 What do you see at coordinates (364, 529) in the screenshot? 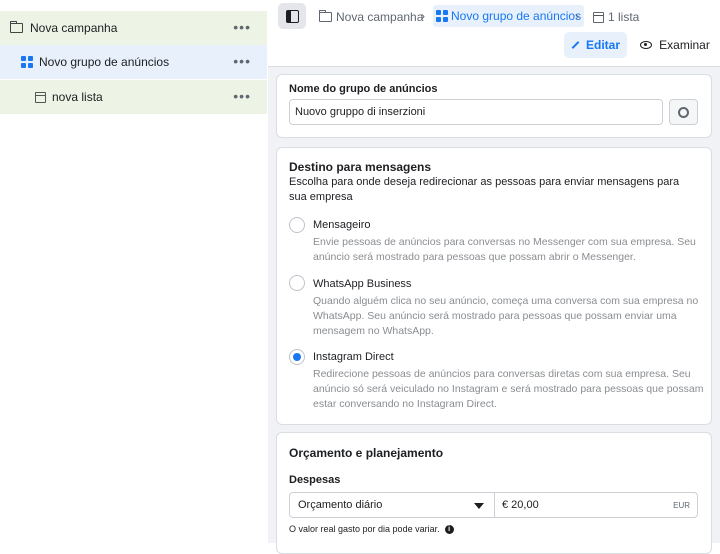
I see `budget-note-text: O valor real gasto por dia pode variar.` at bounding box center [364, 529].